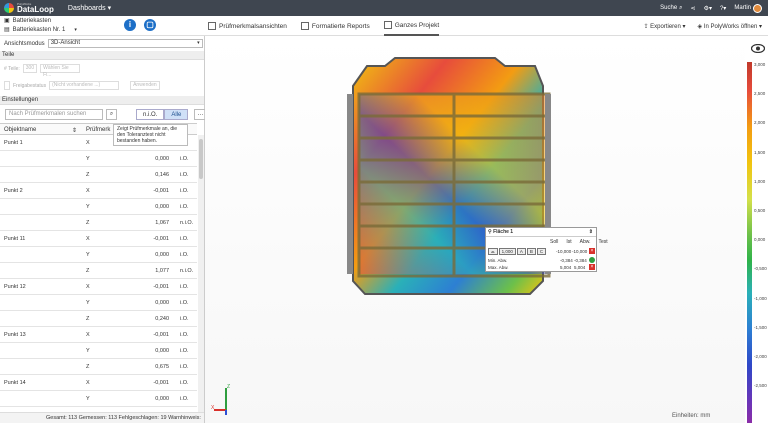 The width and height of the screenshot is (768, 423). What do you see at coordinates (111, 114) in the screenshot?
I see `search-button: ⌕` at bounding box center [111, 114].